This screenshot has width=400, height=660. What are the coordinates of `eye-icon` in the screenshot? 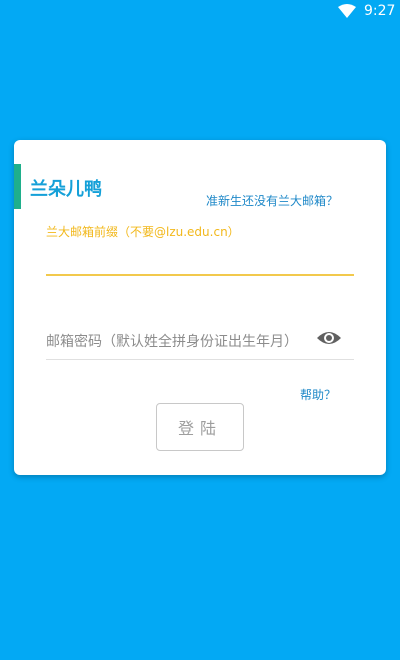 It's located at (329, 338).